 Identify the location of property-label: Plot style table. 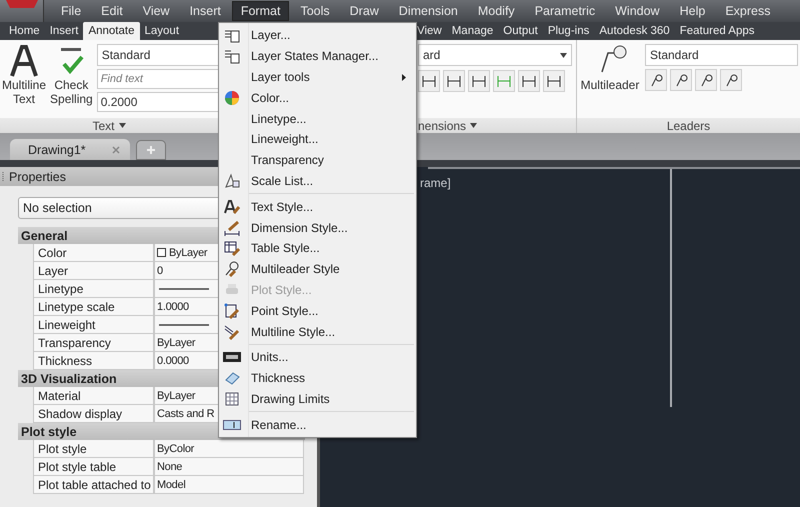
(93, 467).